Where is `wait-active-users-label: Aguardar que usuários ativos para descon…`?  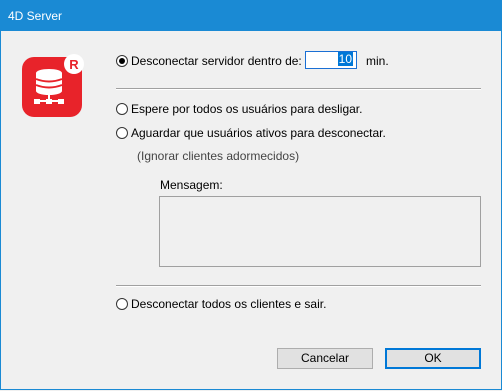
wait-active-users-label: Aguardar que usuários ativos para descon… is located at coordinates (258, 133).